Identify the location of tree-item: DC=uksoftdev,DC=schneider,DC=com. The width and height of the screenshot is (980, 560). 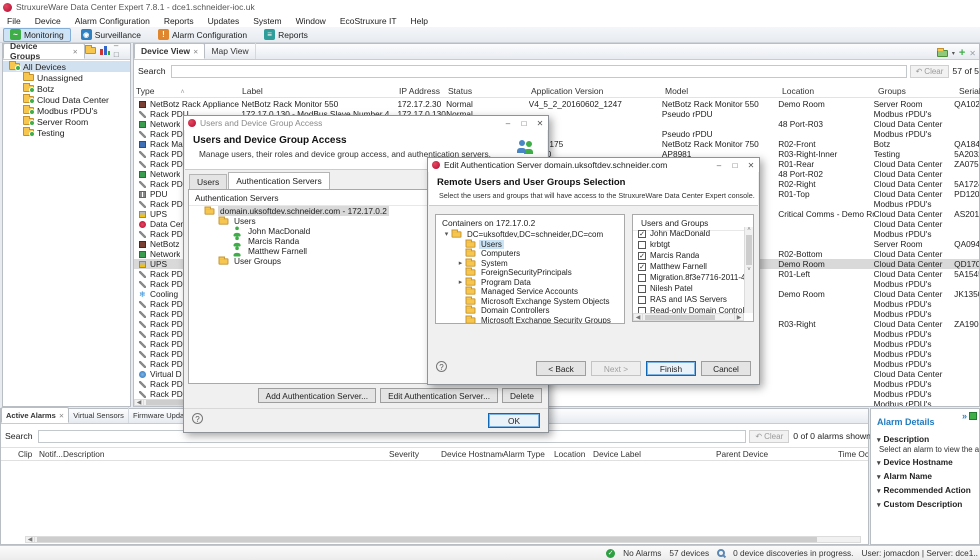
(530, 234).